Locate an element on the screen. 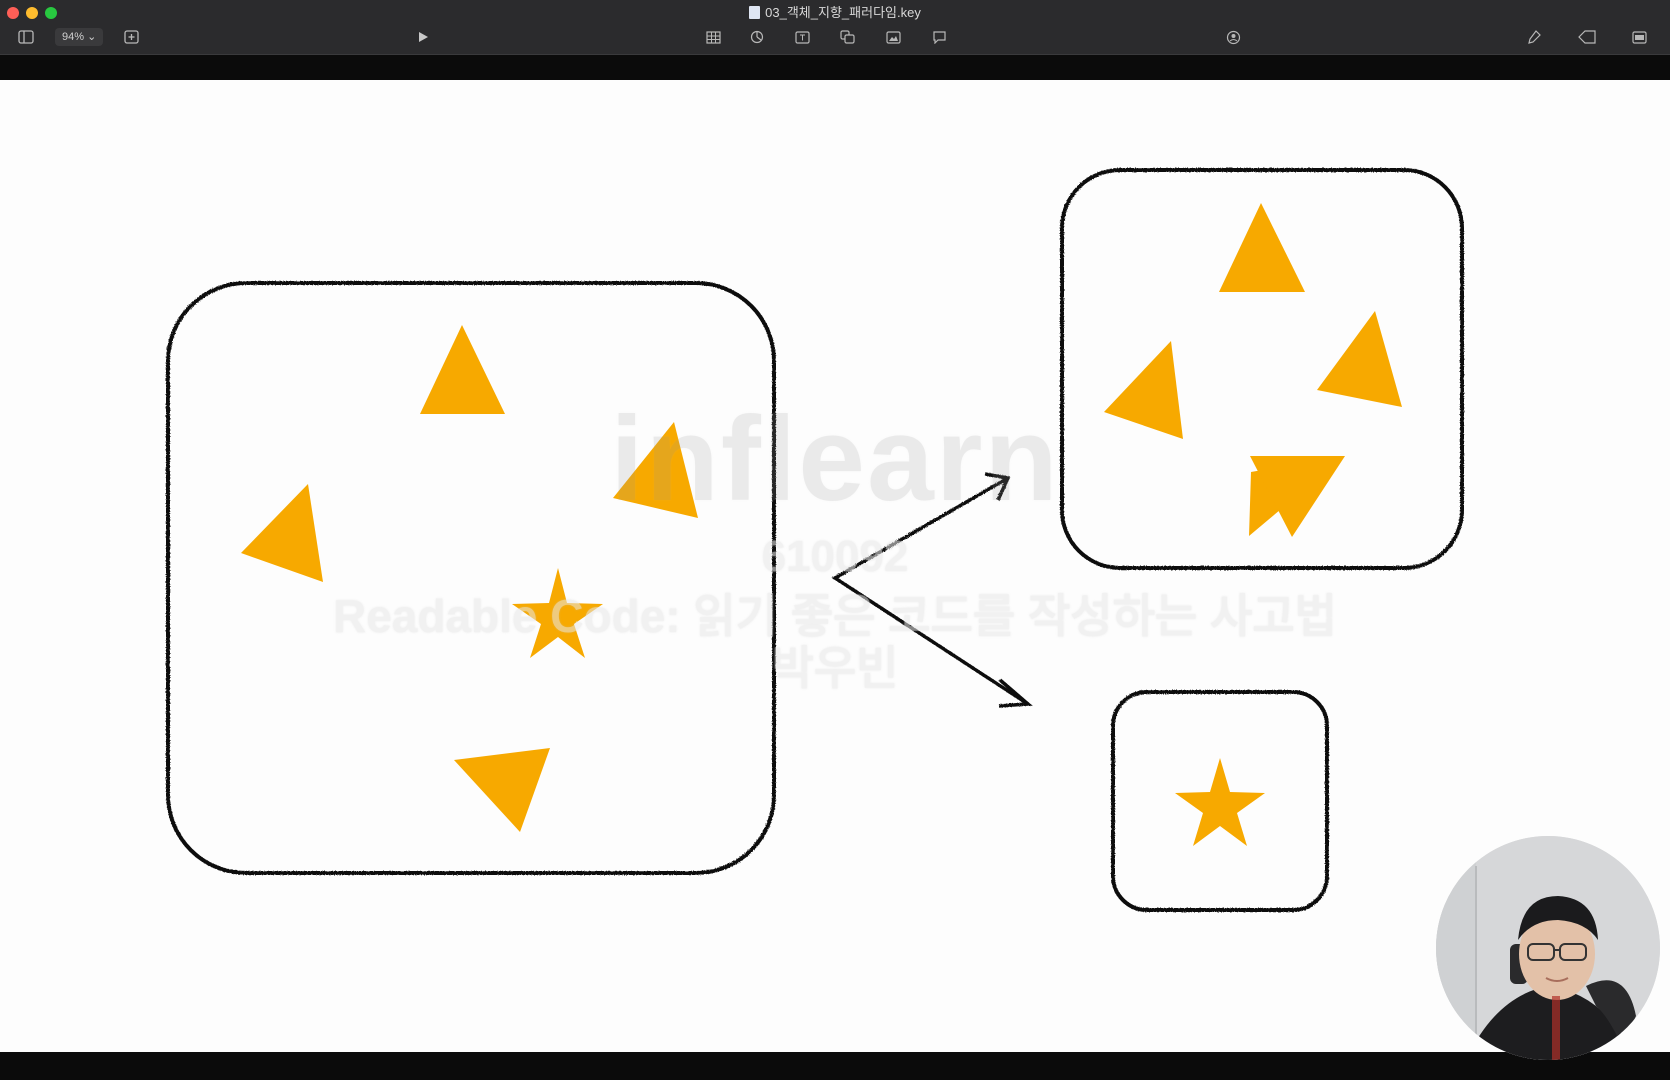 The width and height of the screenshot is (1670, 1080). presenter-video-image is located at coordinates (1548, 948).